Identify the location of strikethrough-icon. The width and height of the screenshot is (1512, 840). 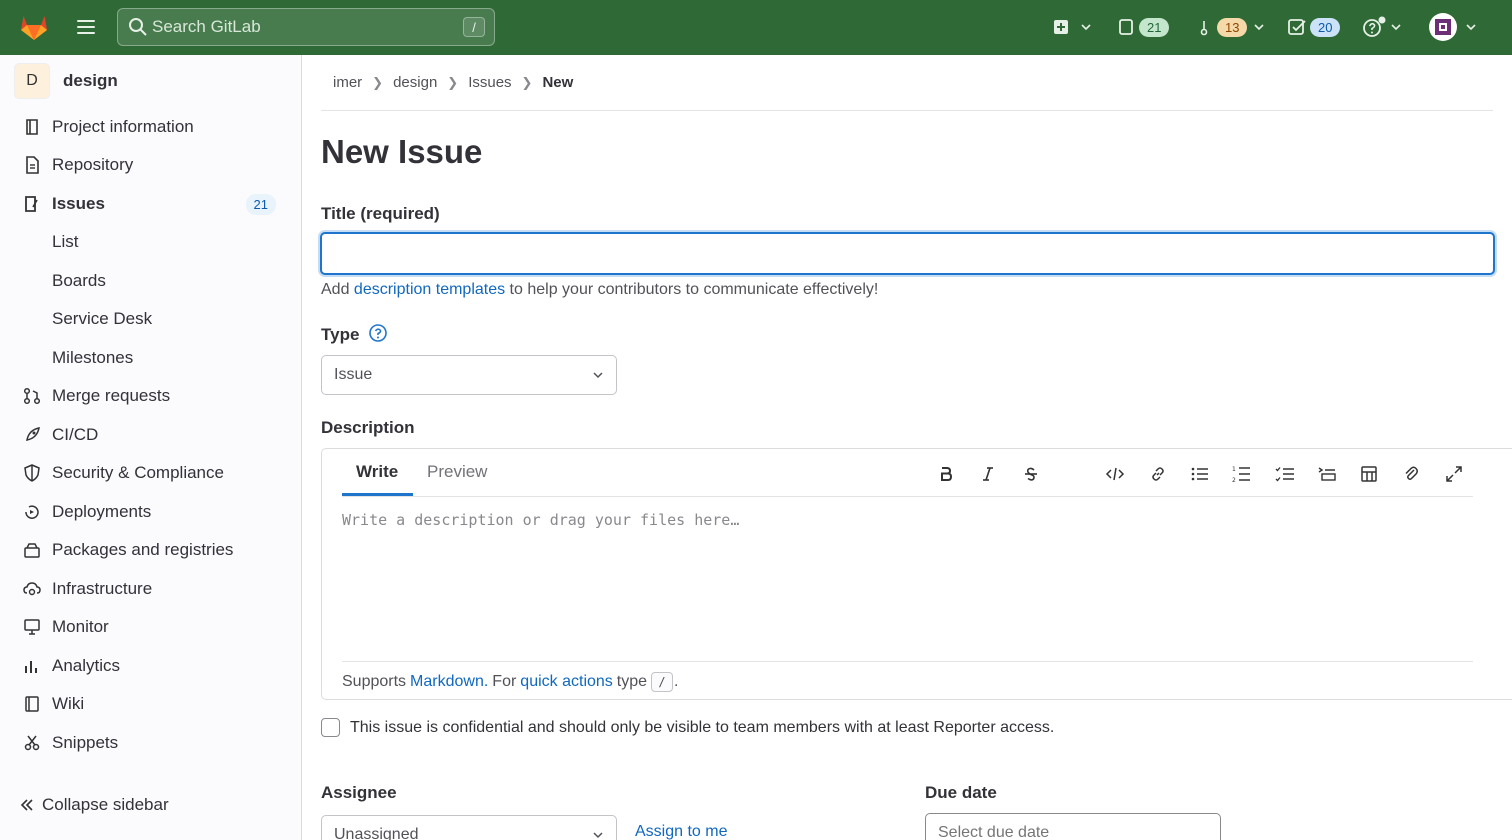
(1031, 474).